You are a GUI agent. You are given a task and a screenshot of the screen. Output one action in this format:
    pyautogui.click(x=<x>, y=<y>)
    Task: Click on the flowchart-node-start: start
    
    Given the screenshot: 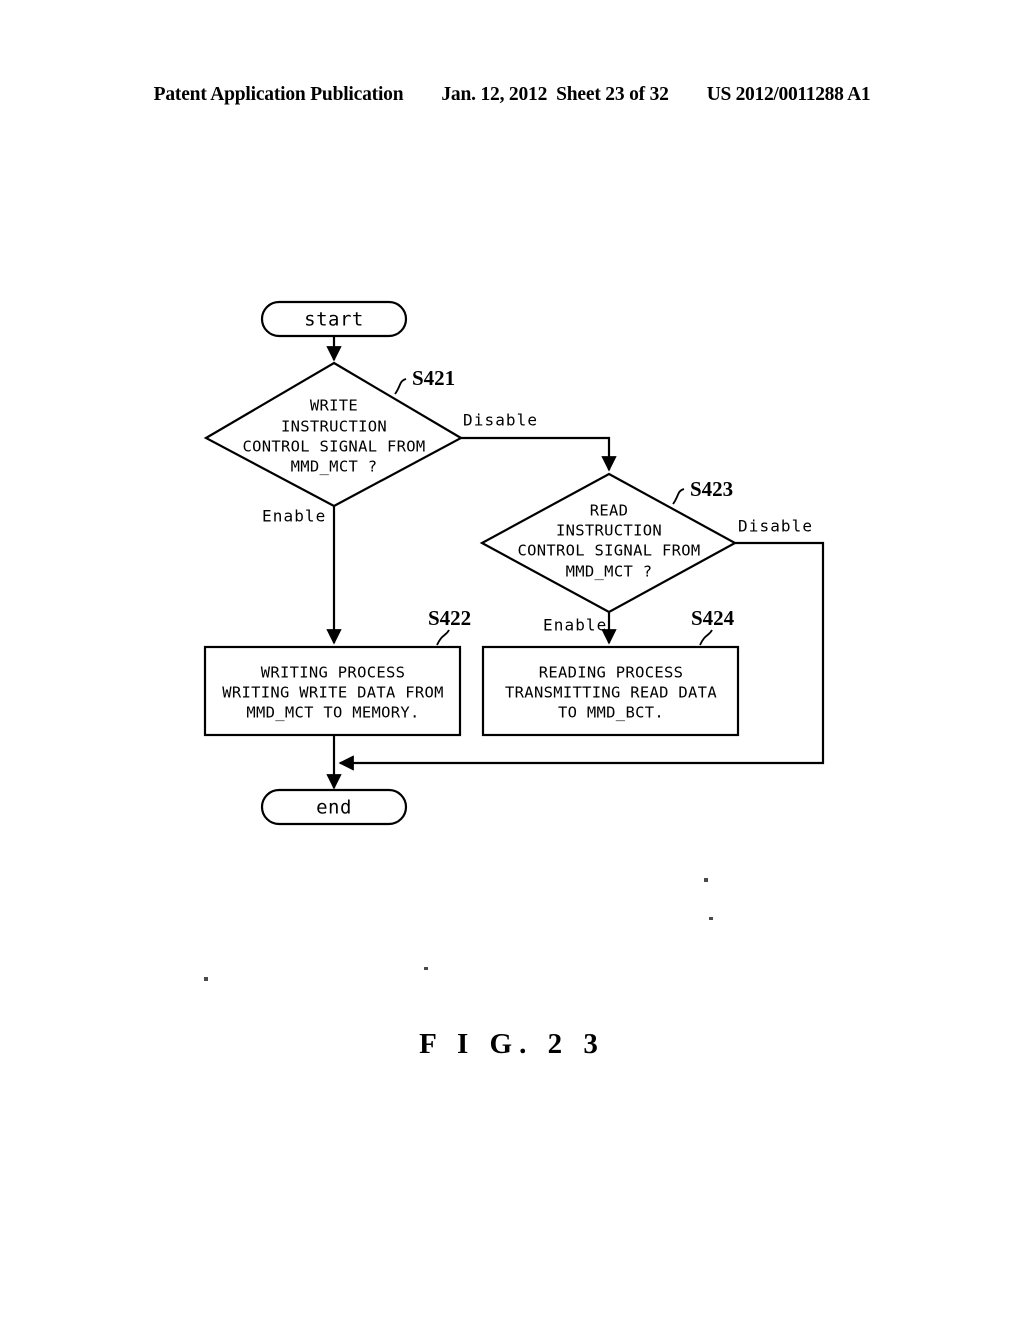 What is the action you would take?
    pyautogui.click(x=334, y=319)
    